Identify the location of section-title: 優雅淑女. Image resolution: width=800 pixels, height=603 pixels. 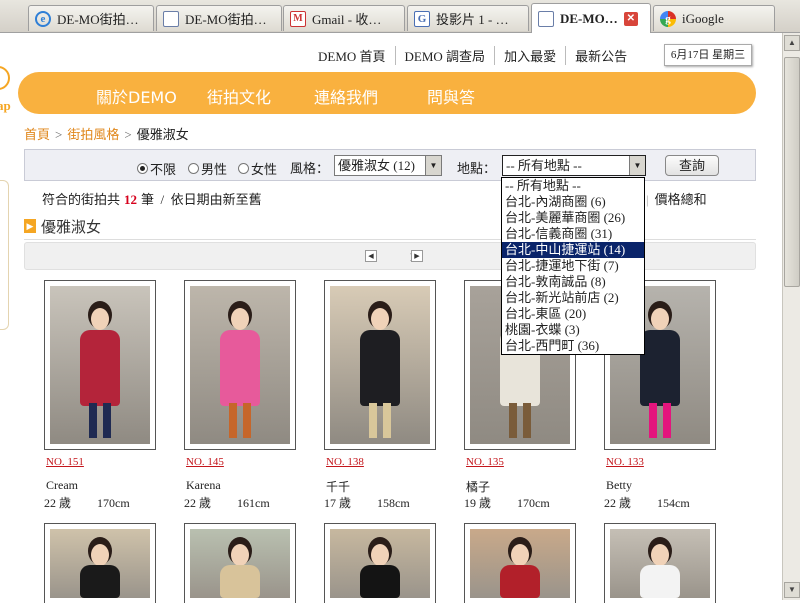
(71, 228).